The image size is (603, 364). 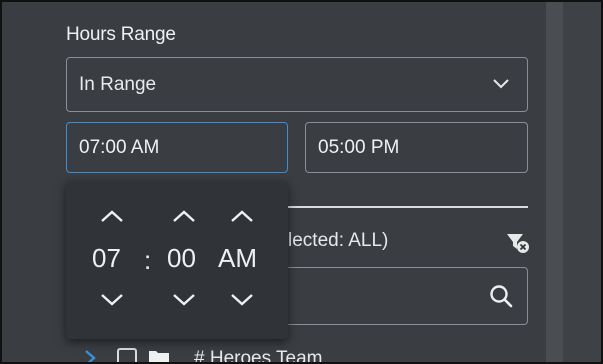 What do you see at coordinates (416, 147) in the screenshot?
I see `end-time-input` at bounding box center [416, 147].